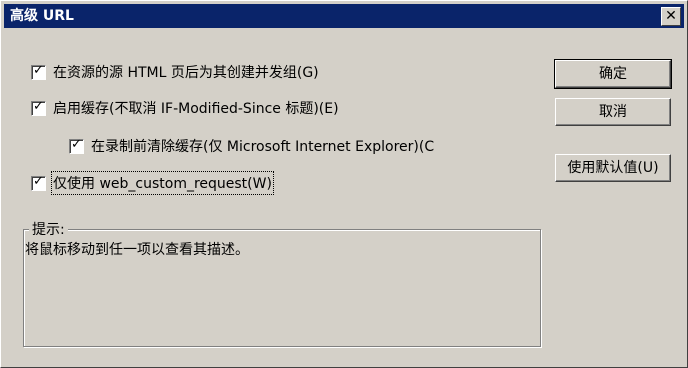  Describe the element at coordinates (137, 250) in the screenshot. I see `hint-text: 将鼠标移动到任一项以查看其描述。` at that location.